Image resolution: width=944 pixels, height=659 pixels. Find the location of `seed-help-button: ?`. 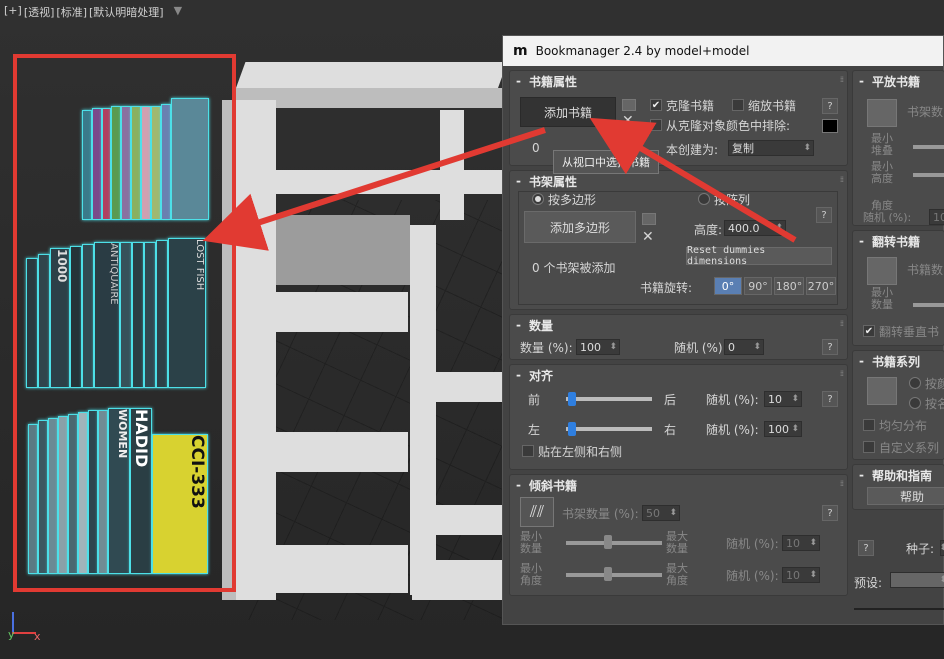

seed-help-button: ? is located at coordinates (866, 548).